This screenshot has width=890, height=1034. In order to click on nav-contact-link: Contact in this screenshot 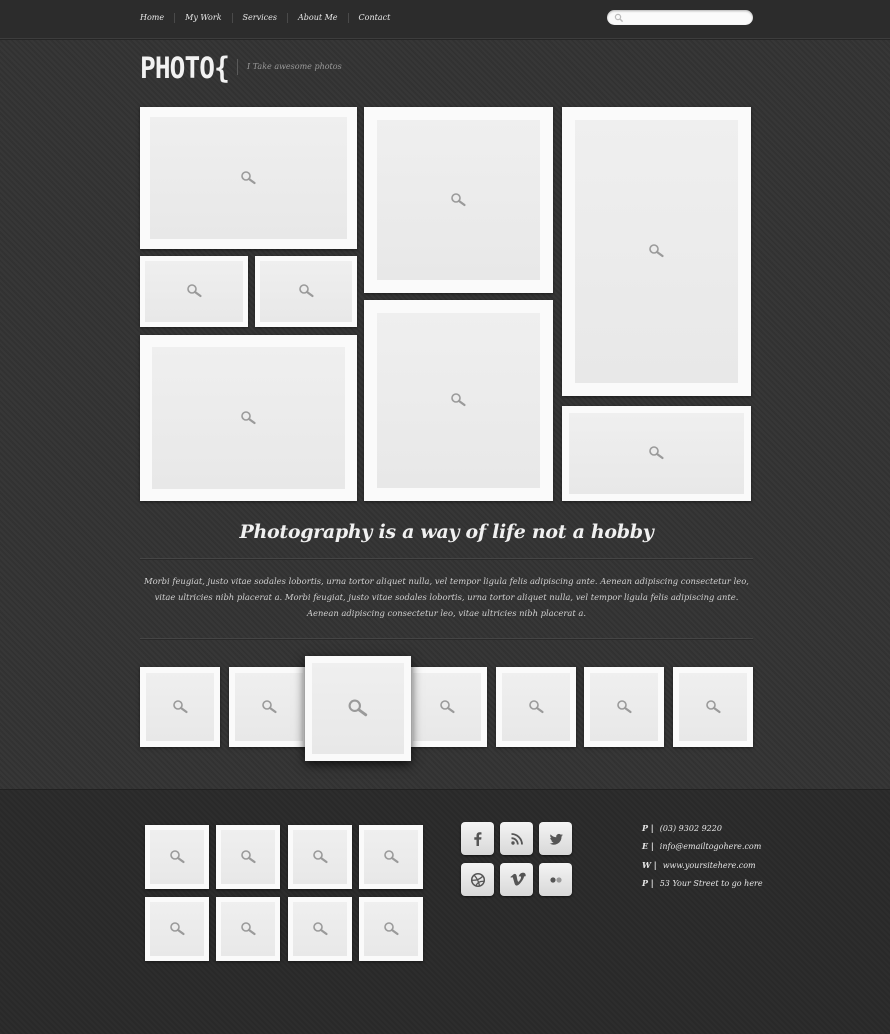, I will do `click(375, 18)`.